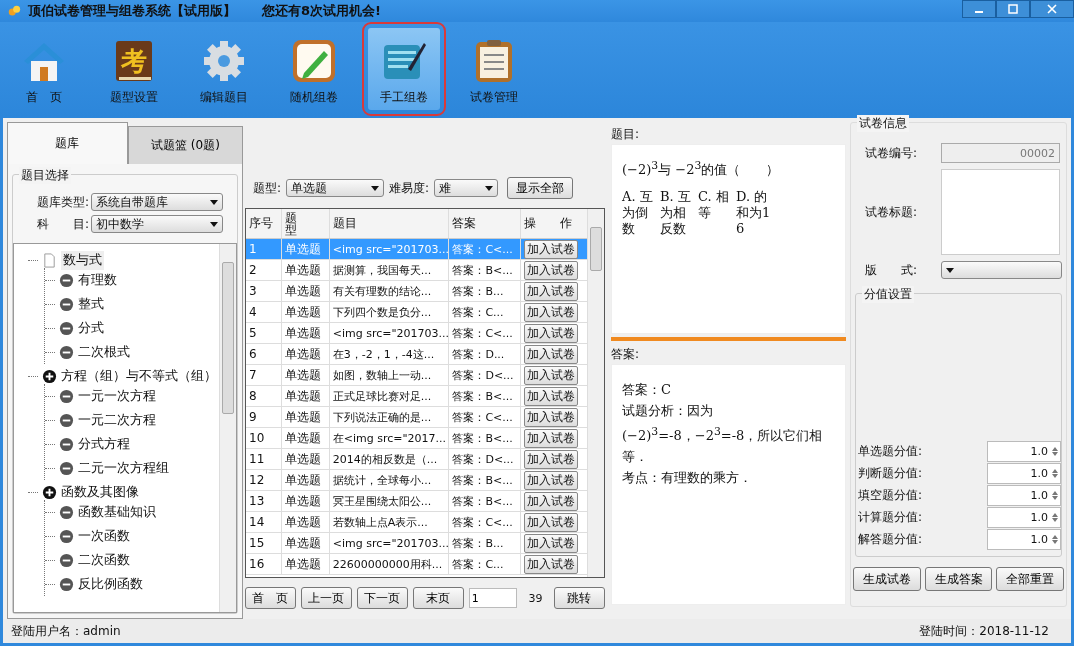  What do you see at coordinates (579, 598) in the screenshot?
I see `jump-button: 跳转` at bounding box center [579, 598].